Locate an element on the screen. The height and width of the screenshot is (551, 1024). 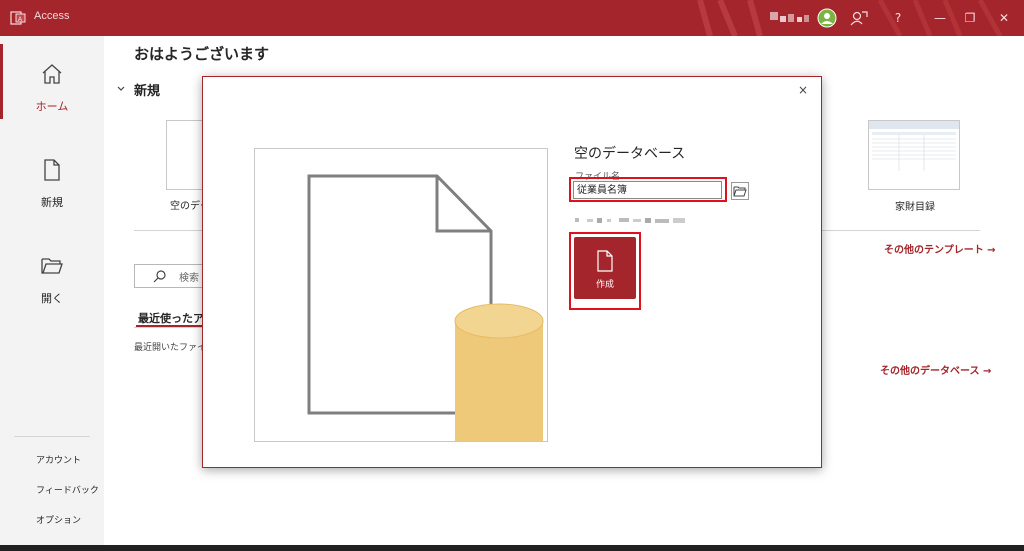
svg-text: A is located at coordinates (20, 20).